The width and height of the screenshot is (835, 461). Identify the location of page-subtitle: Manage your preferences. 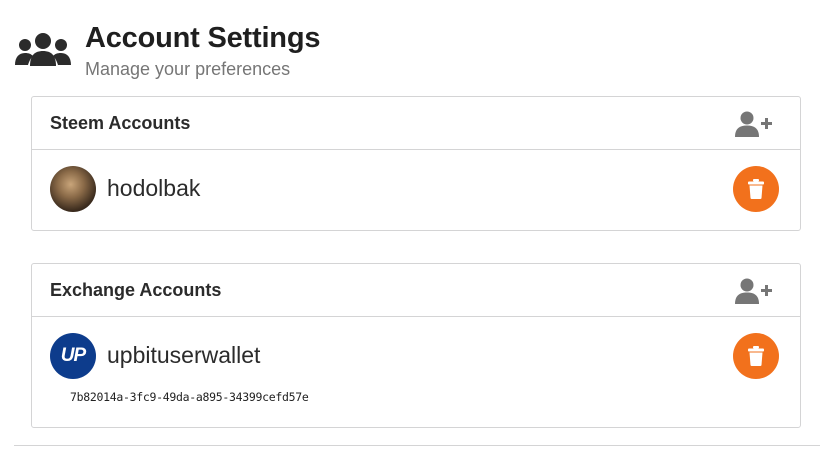
(188, 69).